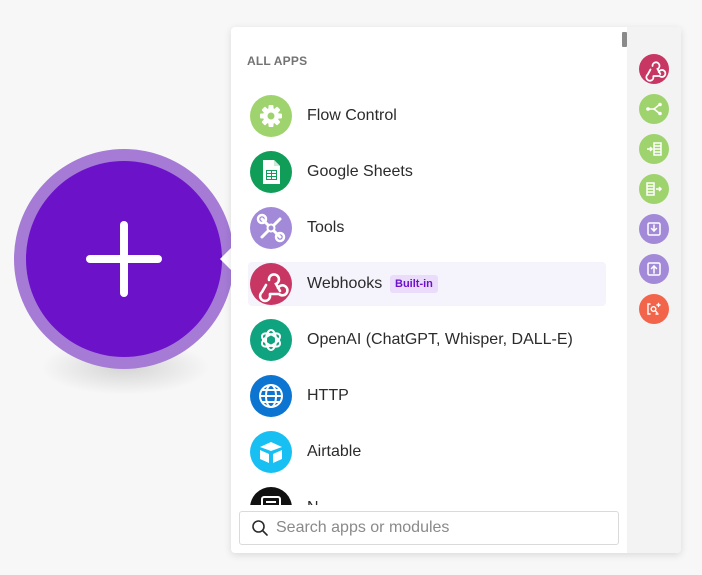 The height and width of the screenshot is (575, 702). What do you see at coordinates (427, 172) in the screenshot?
I see `app-item-google-sheets: Google Sheets` at bounding box center [427, 172].